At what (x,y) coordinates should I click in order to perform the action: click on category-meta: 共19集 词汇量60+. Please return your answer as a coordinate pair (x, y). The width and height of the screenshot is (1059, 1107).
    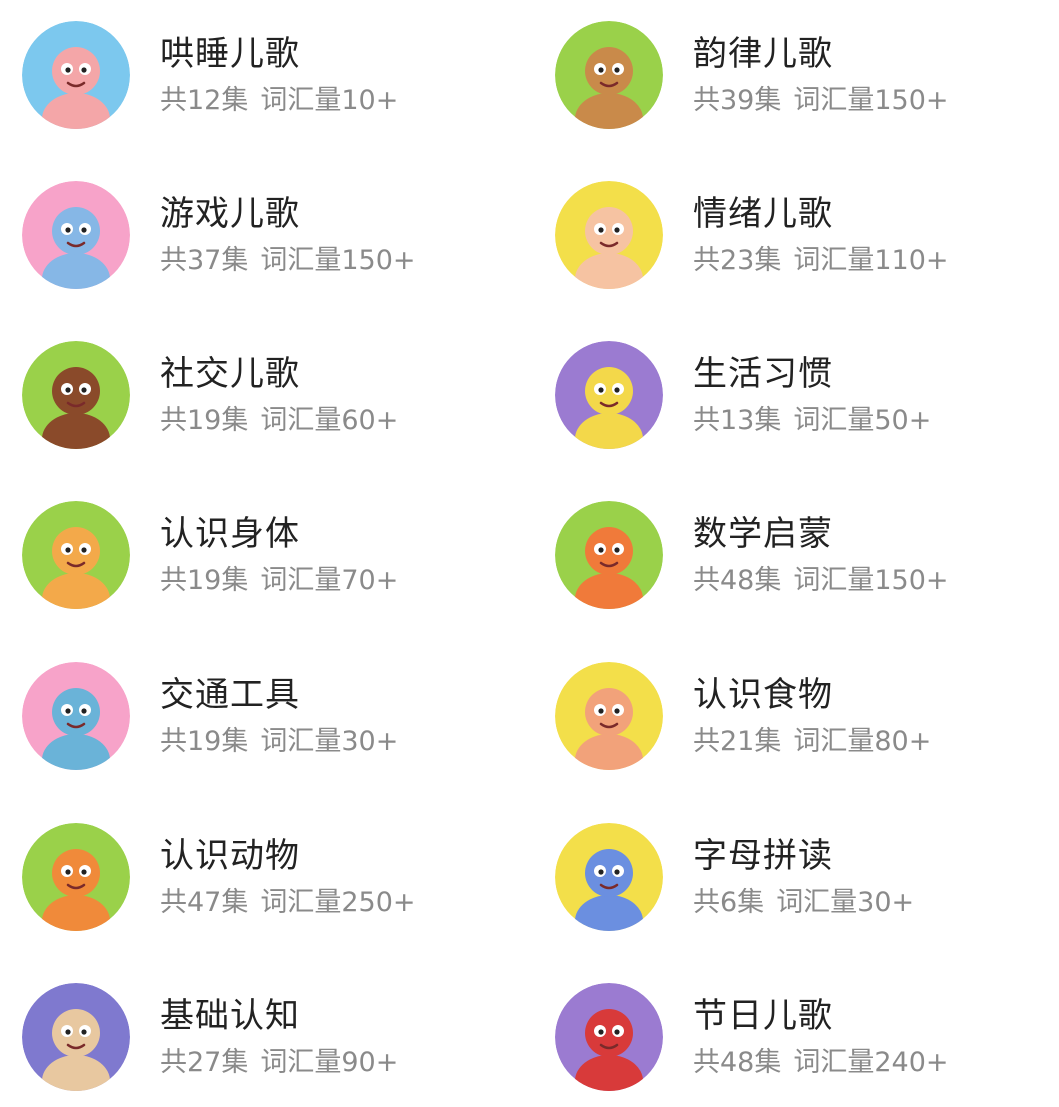
    Looking at the image, I should click on (279, 421).